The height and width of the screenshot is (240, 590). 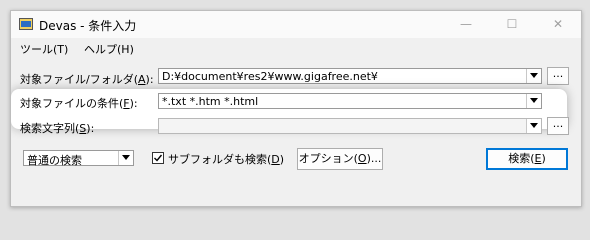 What do you see at coordinates (79, 103) in the screenshot?
I see `file-condition-label: 対象ファイルの条件(F):` at bounding box center [79, 103].